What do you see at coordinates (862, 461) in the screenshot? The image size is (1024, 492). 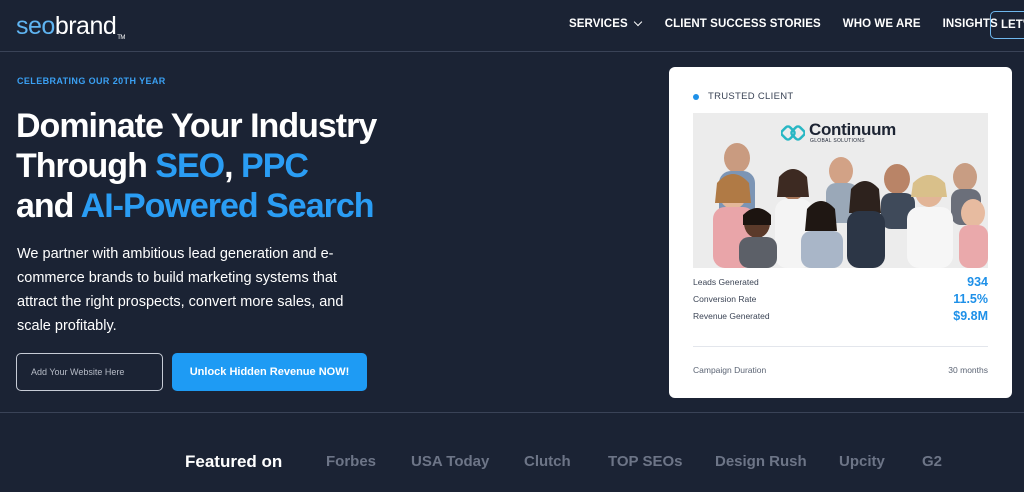 I see `featured-logo-upcity: Upcity` at bounding box center [862, 461].